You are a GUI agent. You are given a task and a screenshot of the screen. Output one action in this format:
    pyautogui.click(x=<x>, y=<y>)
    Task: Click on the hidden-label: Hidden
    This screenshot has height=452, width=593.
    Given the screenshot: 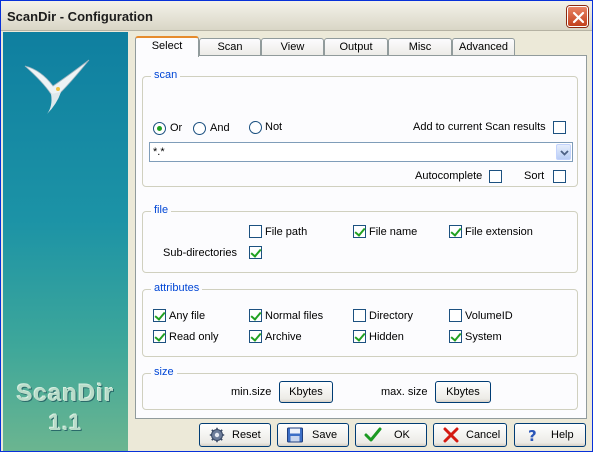 What is the action you would take?
    pyautogui.click(x=386, y=337)
    